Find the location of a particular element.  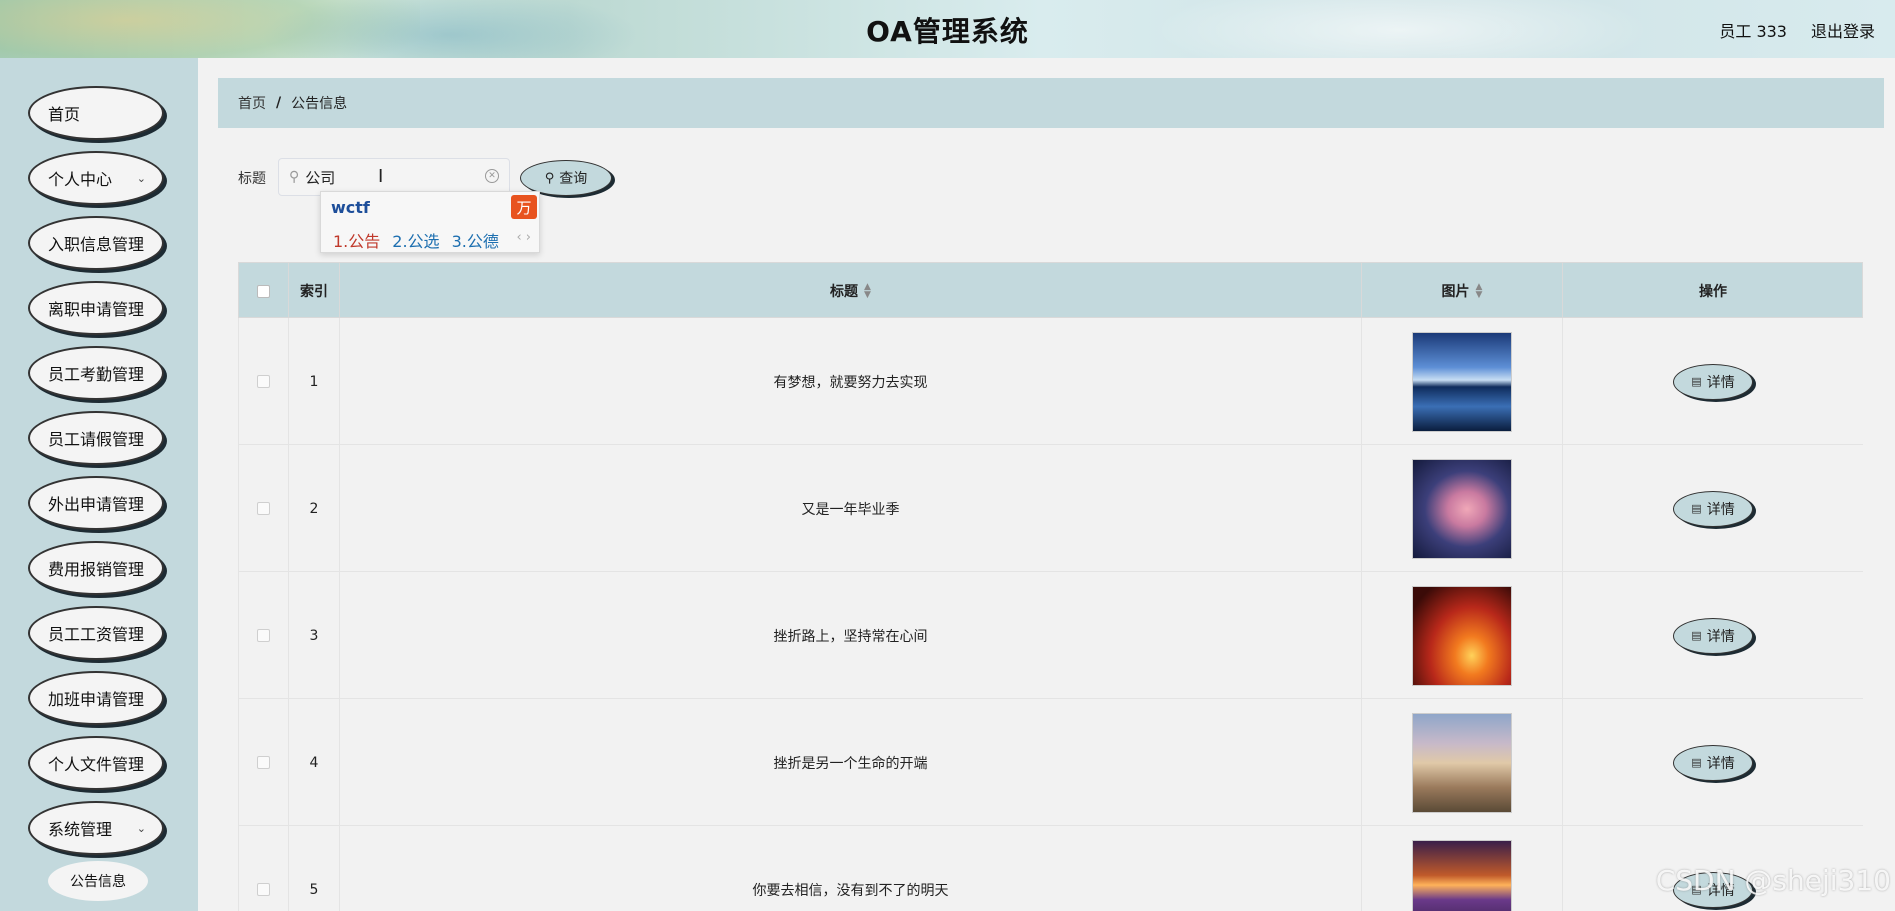

sidebar-item-system: 系统管理 ⌄ is located at coordinates (96, 828).